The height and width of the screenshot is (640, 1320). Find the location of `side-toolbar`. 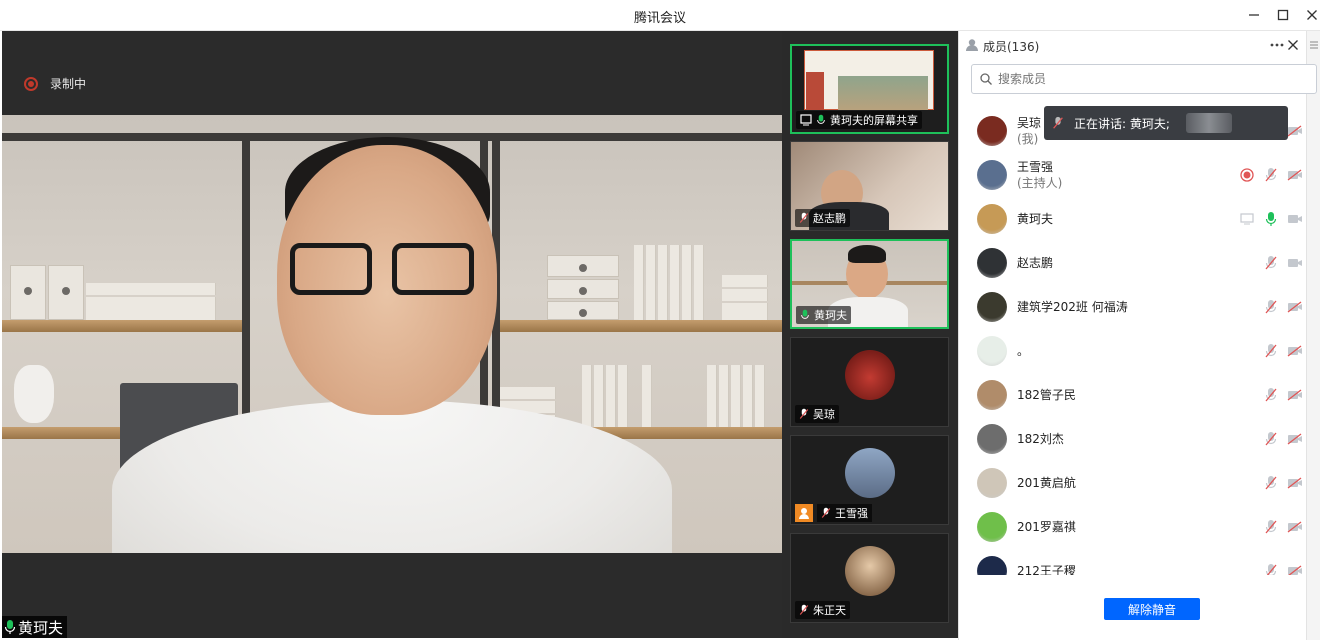

side-toolbar is located at coordinates (1313, 335).